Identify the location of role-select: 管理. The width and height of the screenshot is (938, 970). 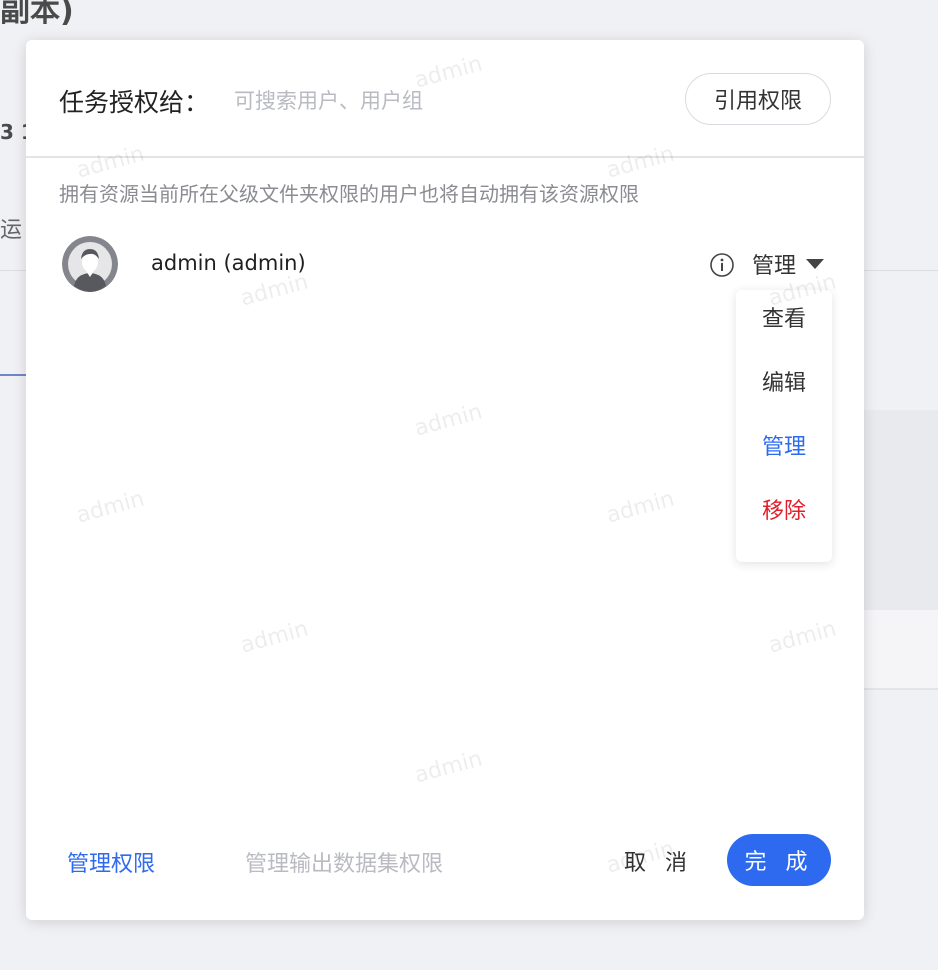
(788, 264).